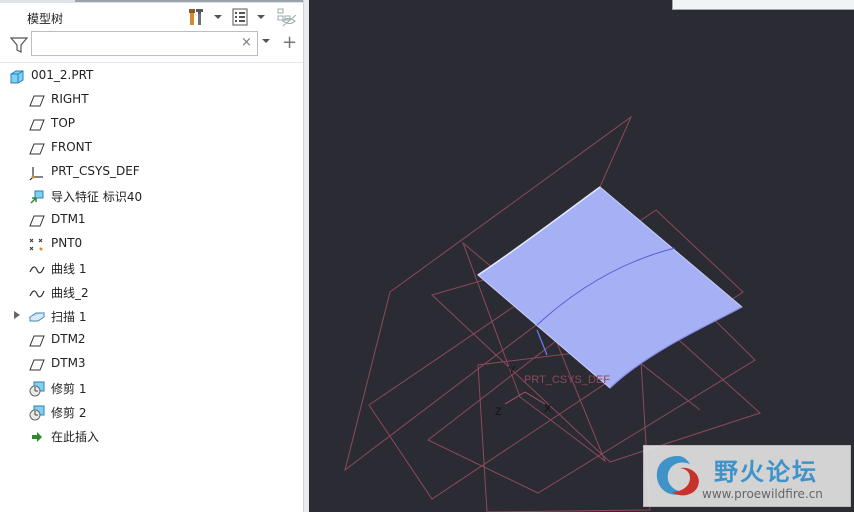 The width and height of the screenshot is (854, 512). I want to click on watermark-logo: 野火论坛 www.proewildfire.cn, so click(747, 476).